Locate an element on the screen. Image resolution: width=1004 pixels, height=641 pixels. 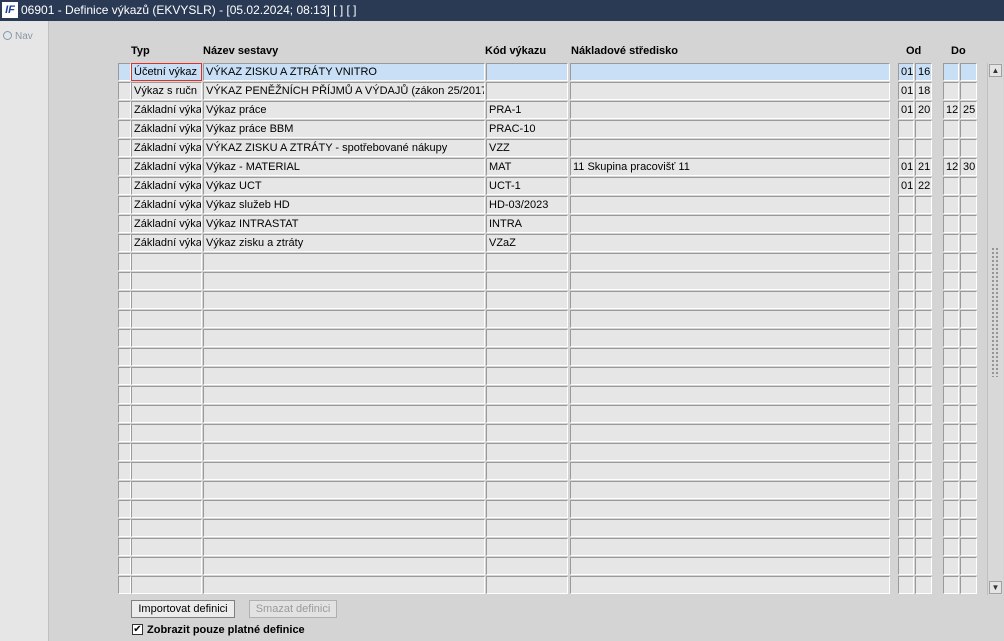
od-year-cell: 20 is located at coordinates (923, 110).